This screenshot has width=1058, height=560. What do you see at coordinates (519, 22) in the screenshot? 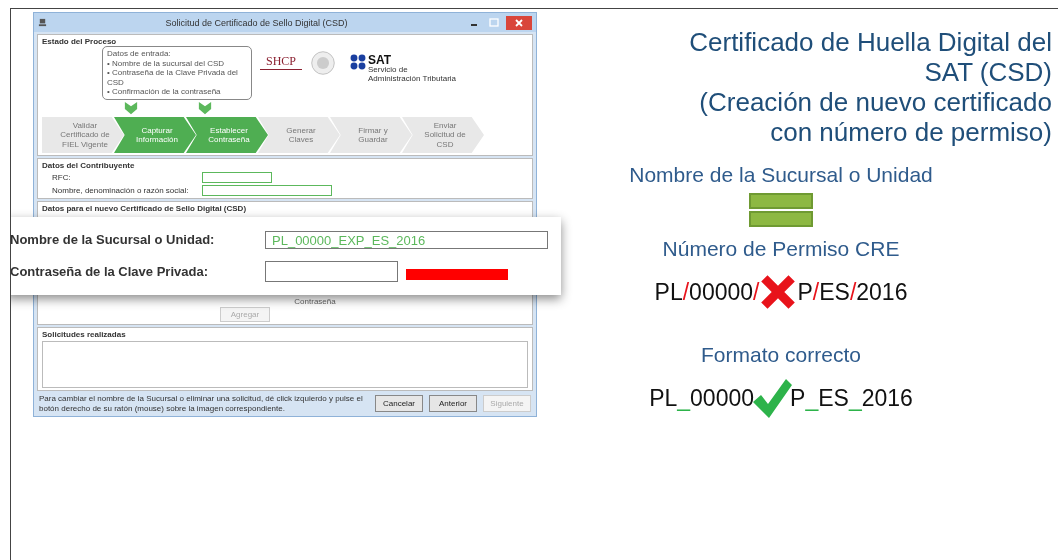
I see `close-icon` at bounding box center [519, 22].